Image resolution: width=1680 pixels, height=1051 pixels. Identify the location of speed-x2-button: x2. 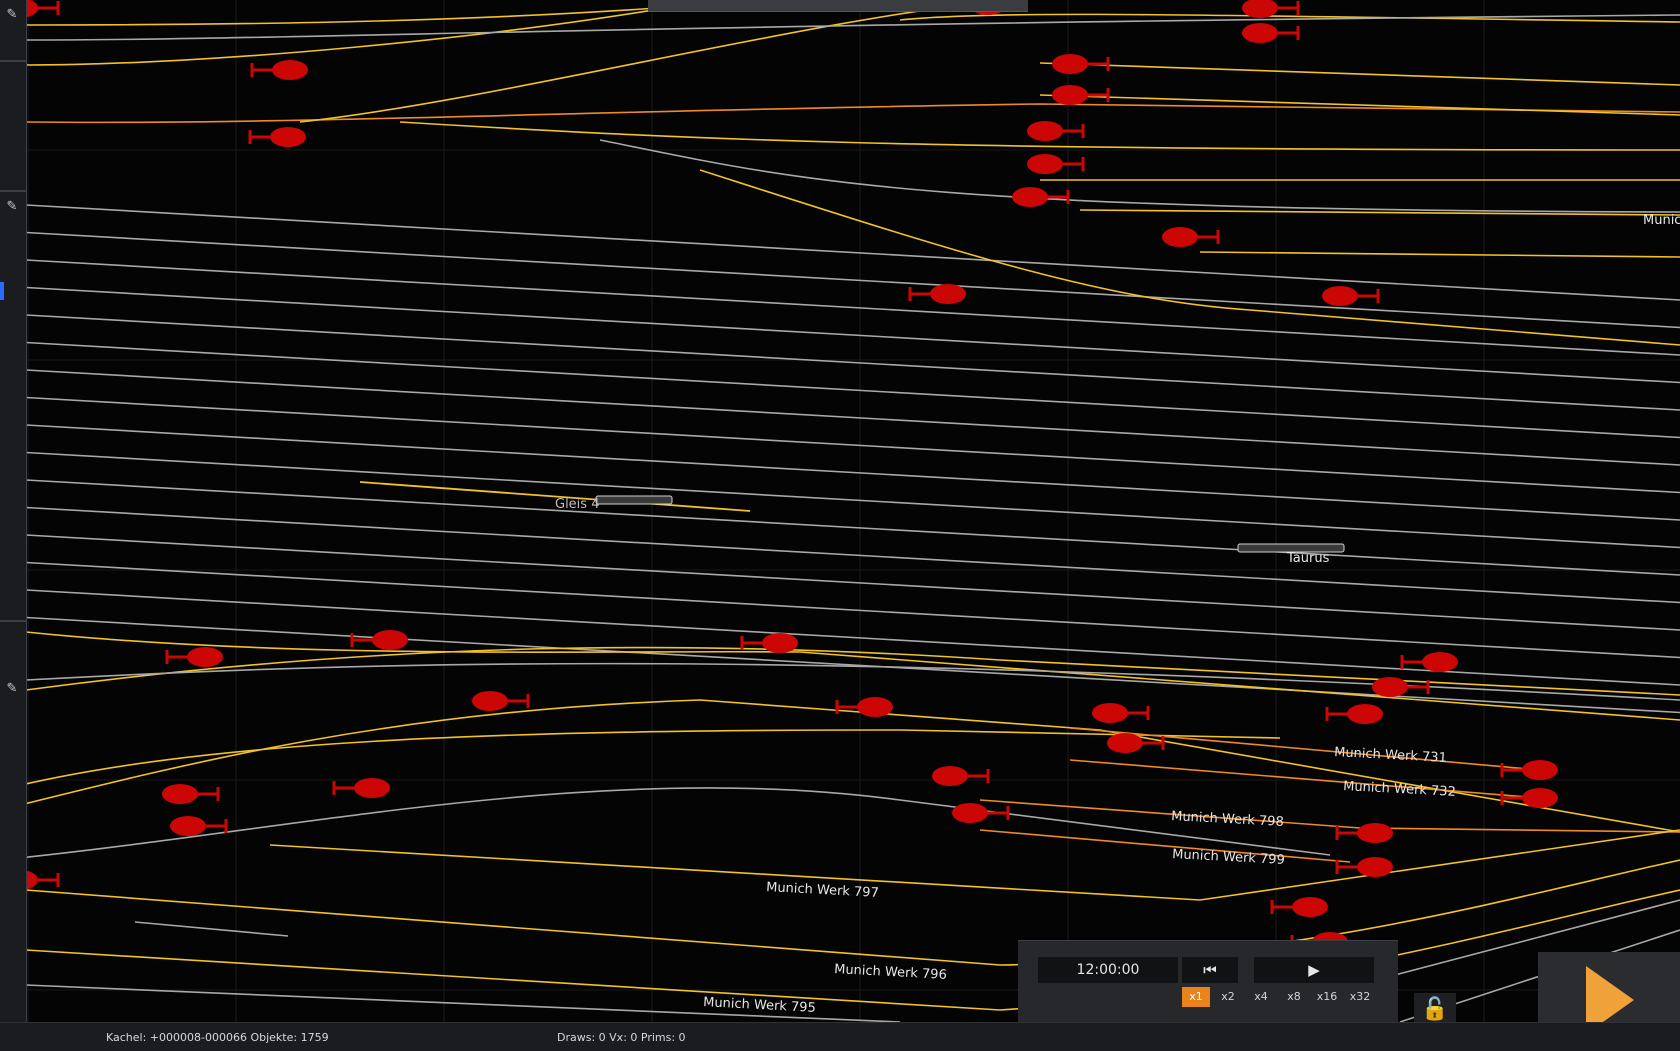
(1228, 997).